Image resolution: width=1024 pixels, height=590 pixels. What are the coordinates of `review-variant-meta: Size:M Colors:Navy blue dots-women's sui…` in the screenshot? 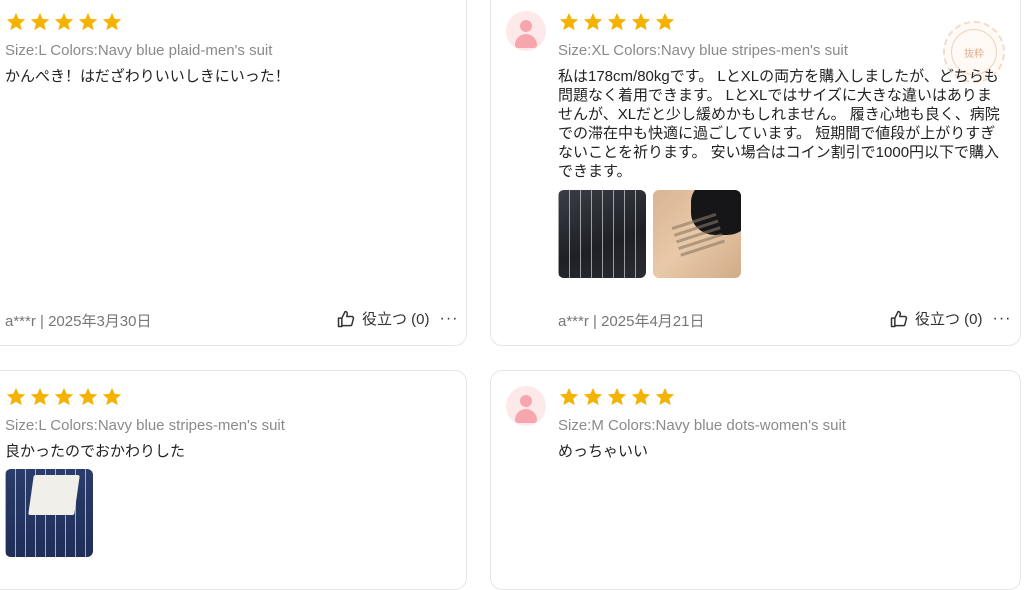 It's located at (702, 425).